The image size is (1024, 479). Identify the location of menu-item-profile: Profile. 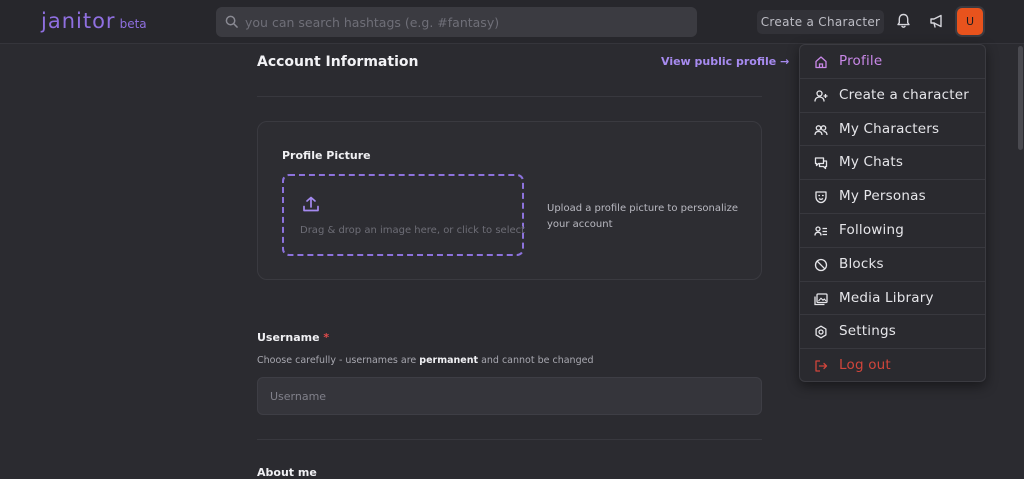
(892, 62).